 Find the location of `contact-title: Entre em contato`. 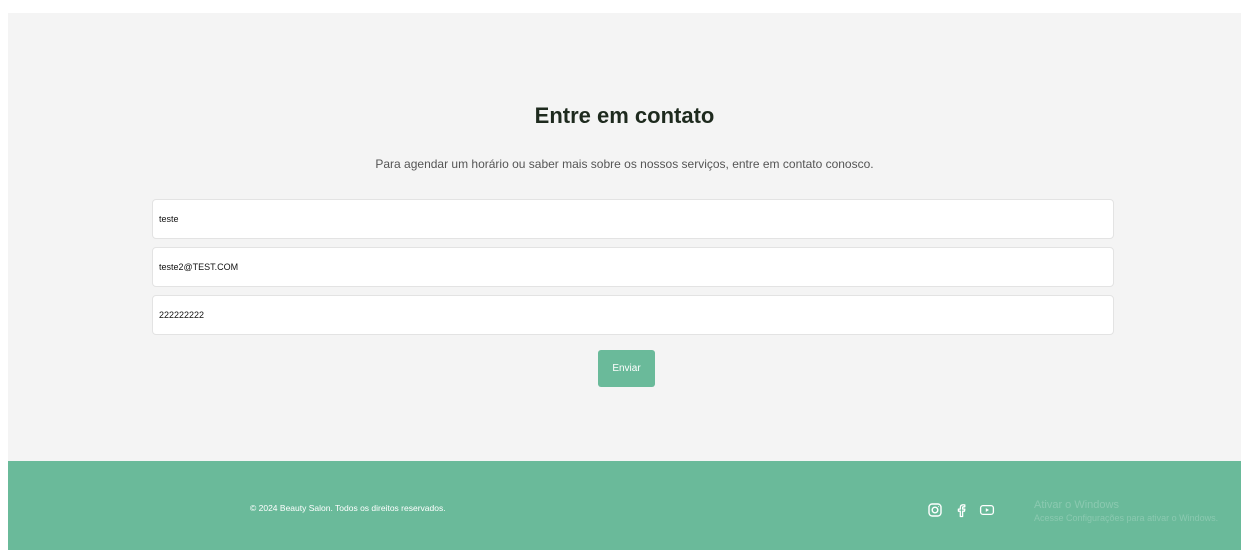

contact-title: Entre em contato is located at coordinates (624, 115).